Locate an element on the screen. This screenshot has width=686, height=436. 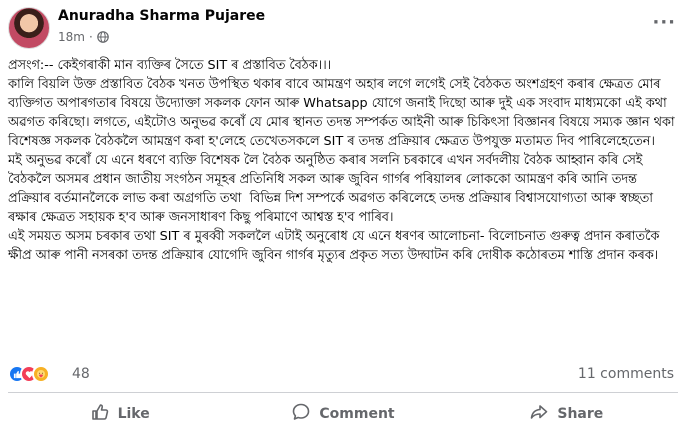
reactions-bar: 48 11 comments is located at coordinates (343, 375).